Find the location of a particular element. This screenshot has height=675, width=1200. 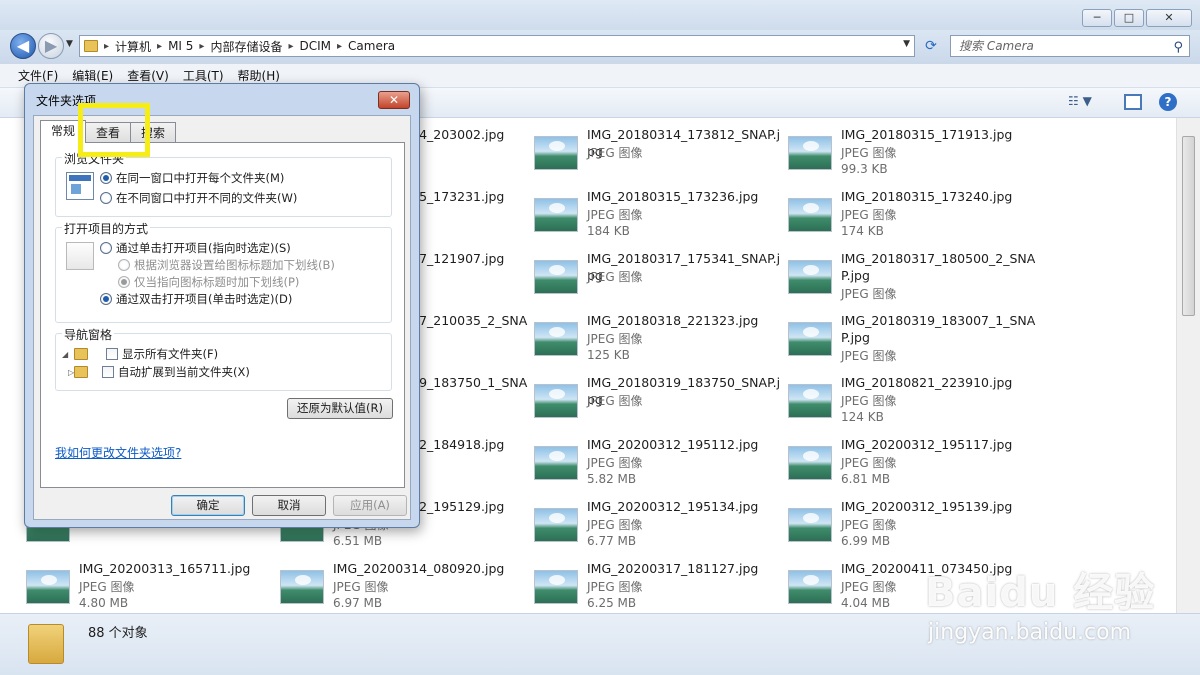

cancel-button: 取消 is located at coordinates (289, 505).